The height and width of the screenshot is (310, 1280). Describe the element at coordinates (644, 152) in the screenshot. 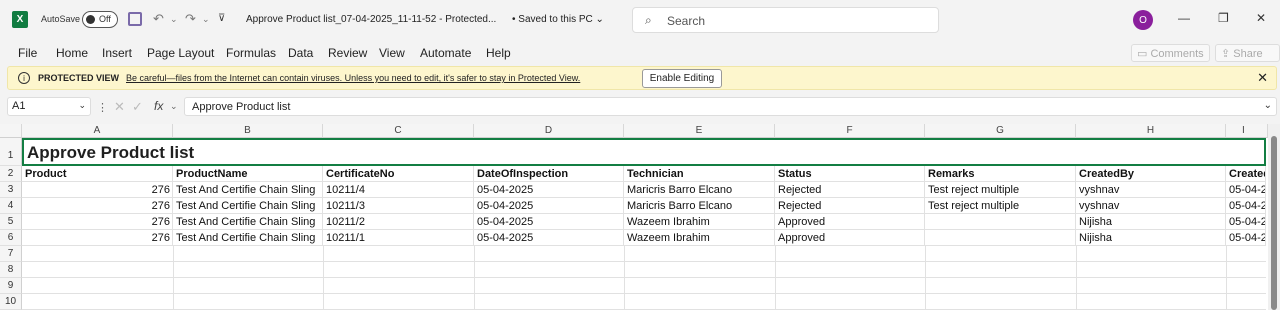

I see `sheet-title-cell: Approve Product list` at that location.